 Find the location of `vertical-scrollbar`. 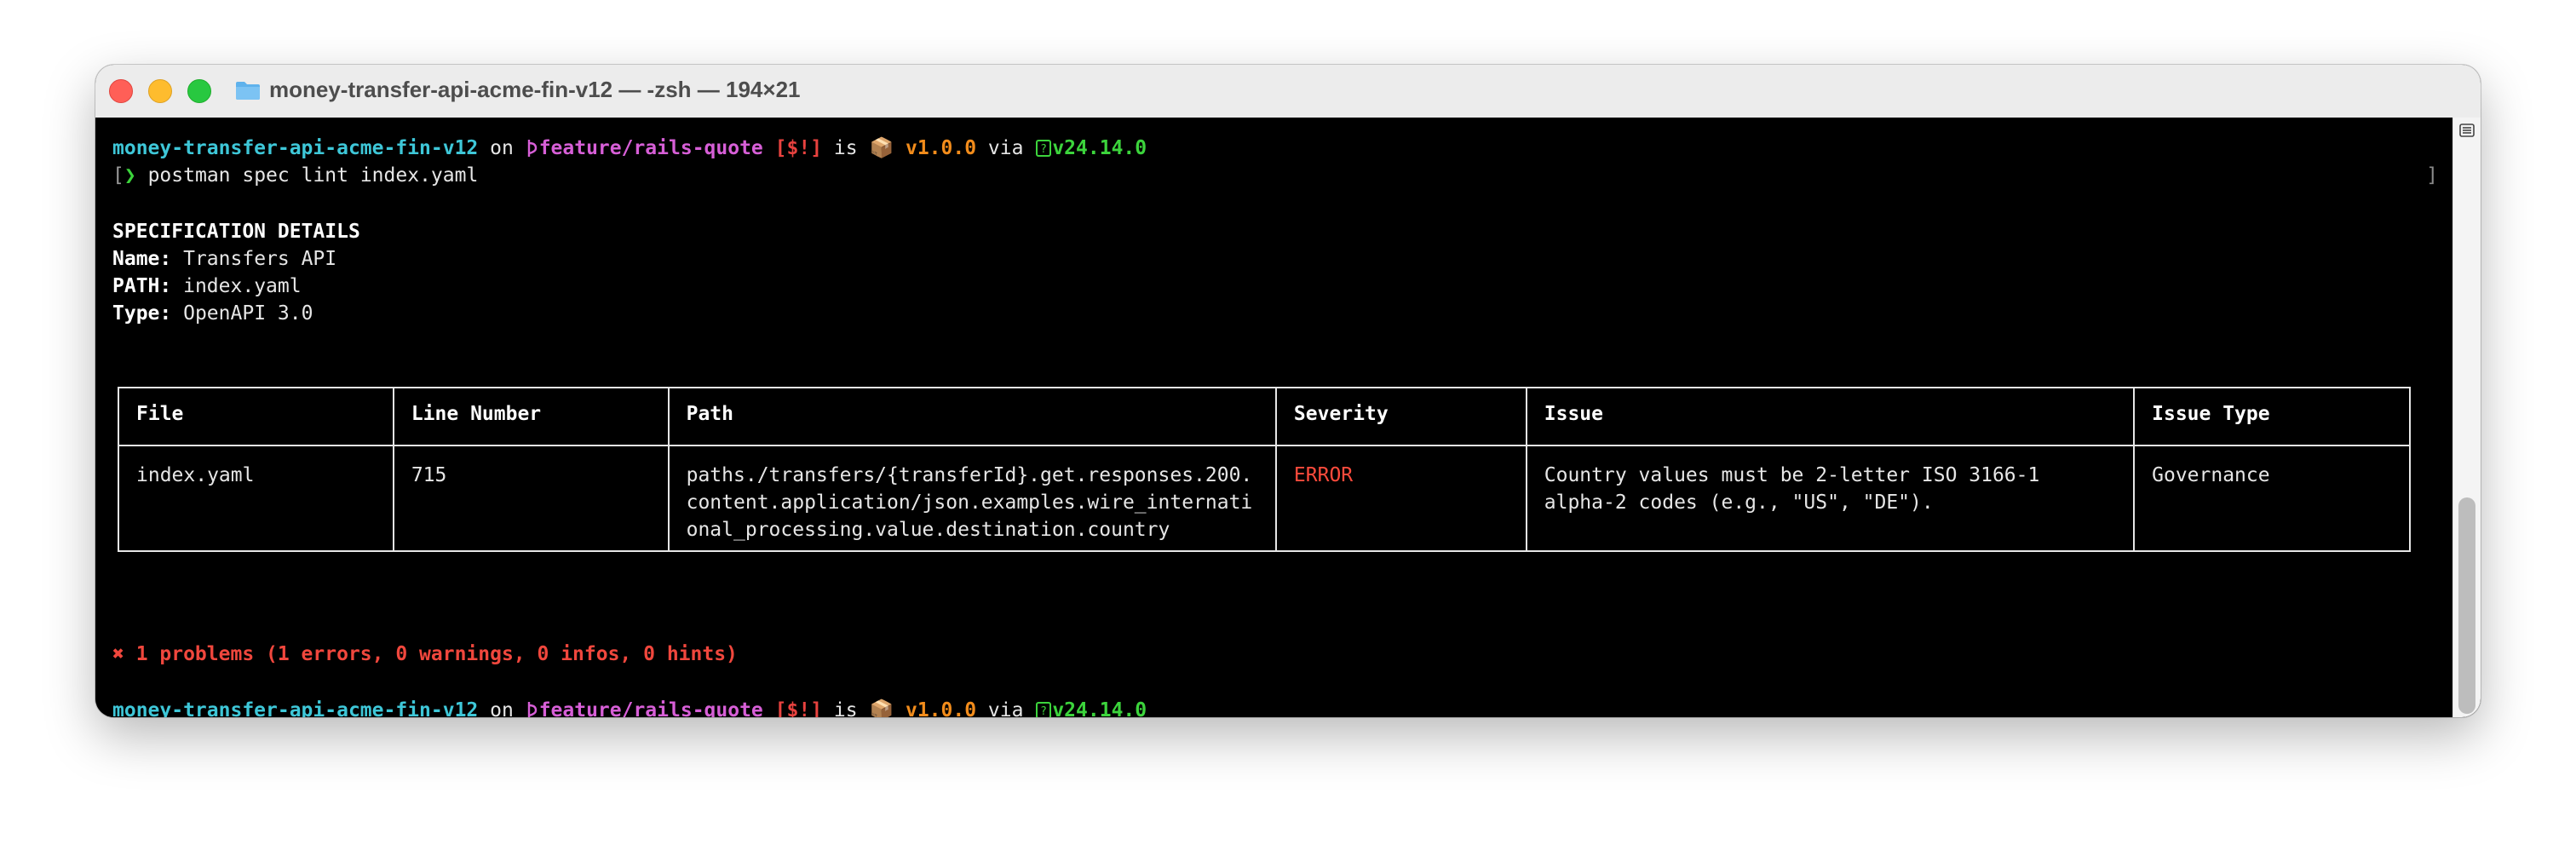

vertical-scrollbar is located at coordinates (2466, 417).